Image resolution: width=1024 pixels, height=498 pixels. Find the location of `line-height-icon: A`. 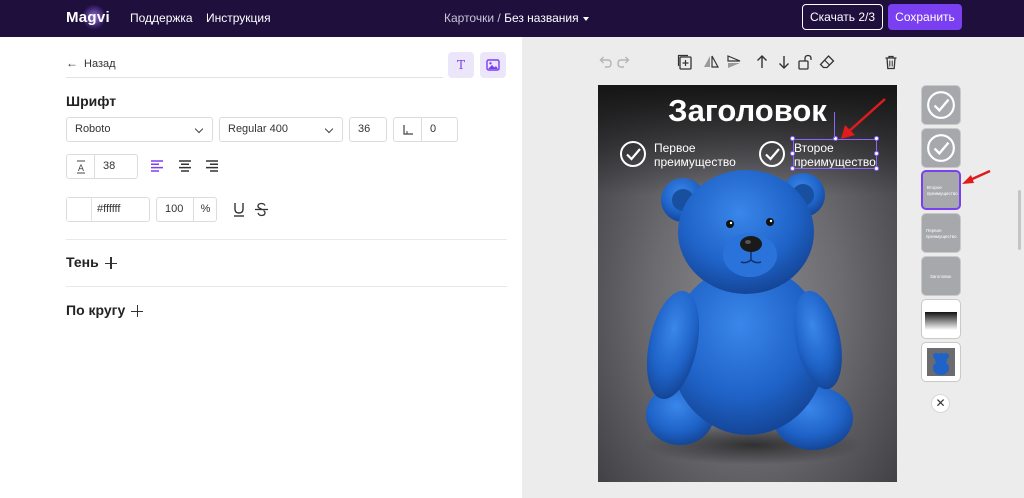

line-height-icon: A is located at coordinates (81, 166).